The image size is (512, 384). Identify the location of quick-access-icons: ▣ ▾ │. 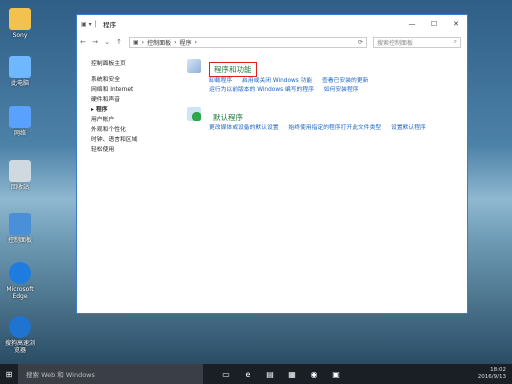
(89, 24).